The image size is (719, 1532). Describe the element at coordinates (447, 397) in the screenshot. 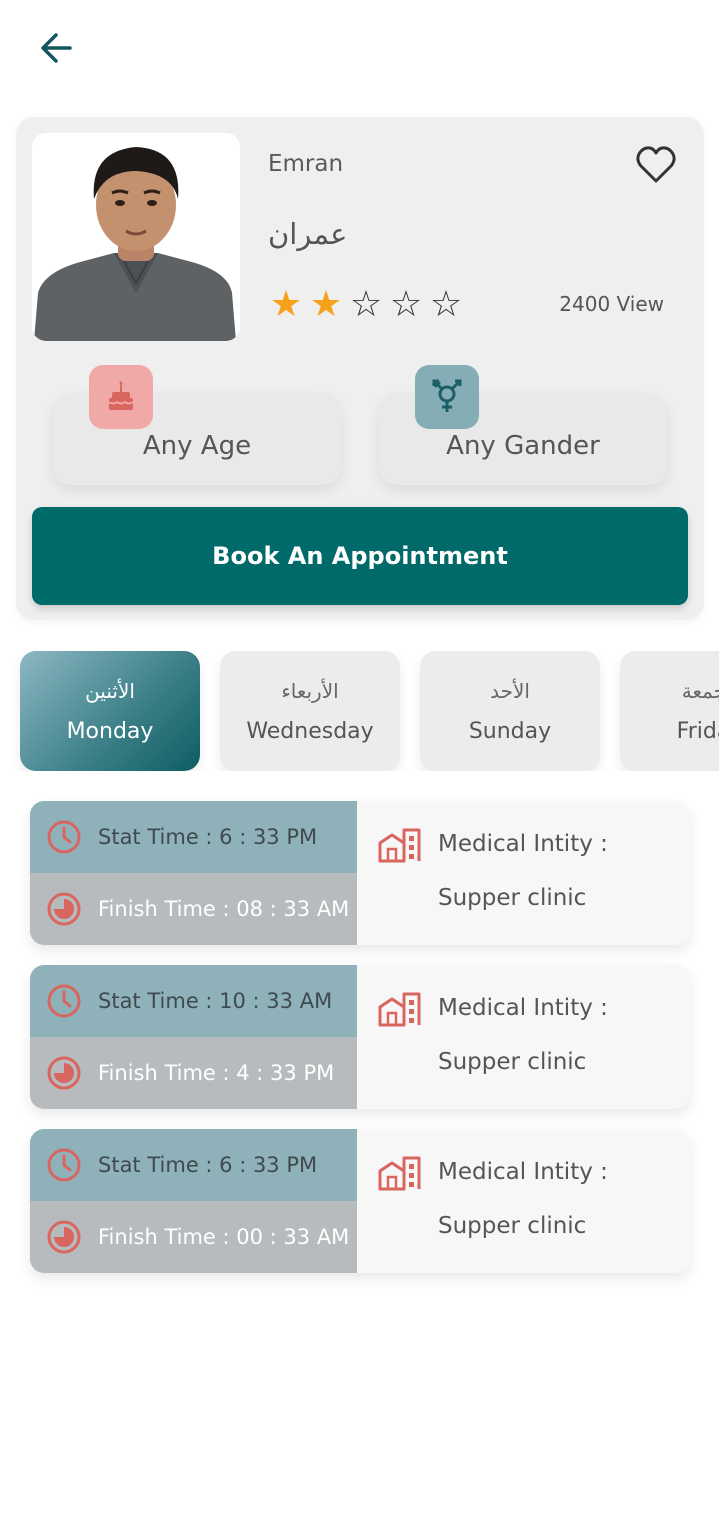

I see `gender-icon` at that location.